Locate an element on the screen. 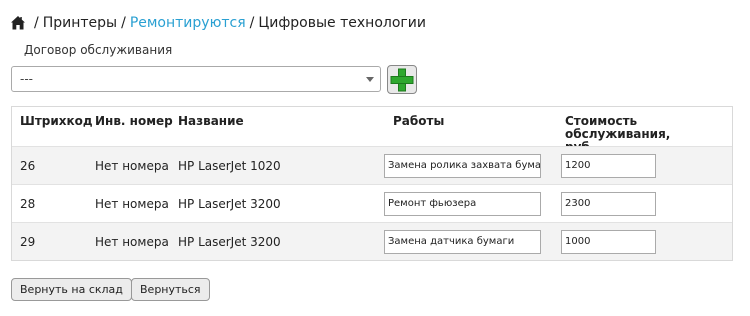  contract-select: --- is located at coordinates (196, 79).